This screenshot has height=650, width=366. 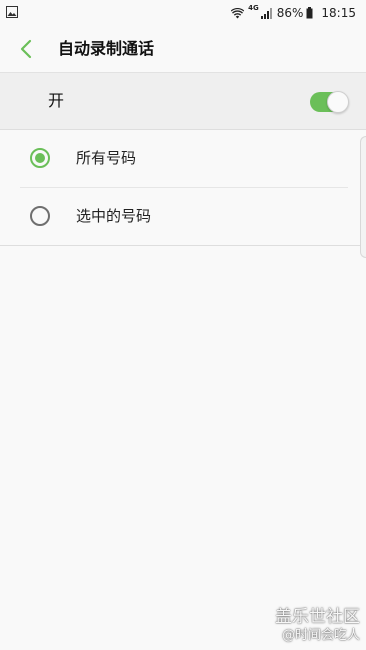 I want to click on watermark: 盖乐世社区 @时间会吃人, so click(x=317, y=625).